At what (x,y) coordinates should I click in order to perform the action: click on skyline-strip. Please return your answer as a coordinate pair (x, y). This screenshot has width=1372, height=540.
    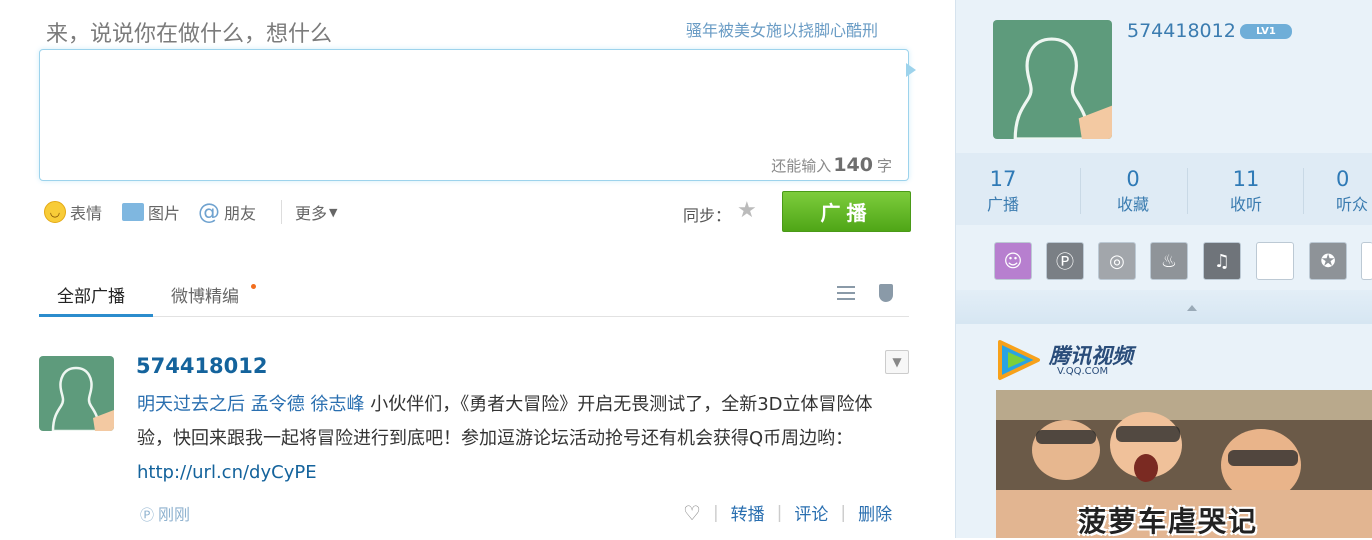
    Looking at the image, I should click on (1164, 307).